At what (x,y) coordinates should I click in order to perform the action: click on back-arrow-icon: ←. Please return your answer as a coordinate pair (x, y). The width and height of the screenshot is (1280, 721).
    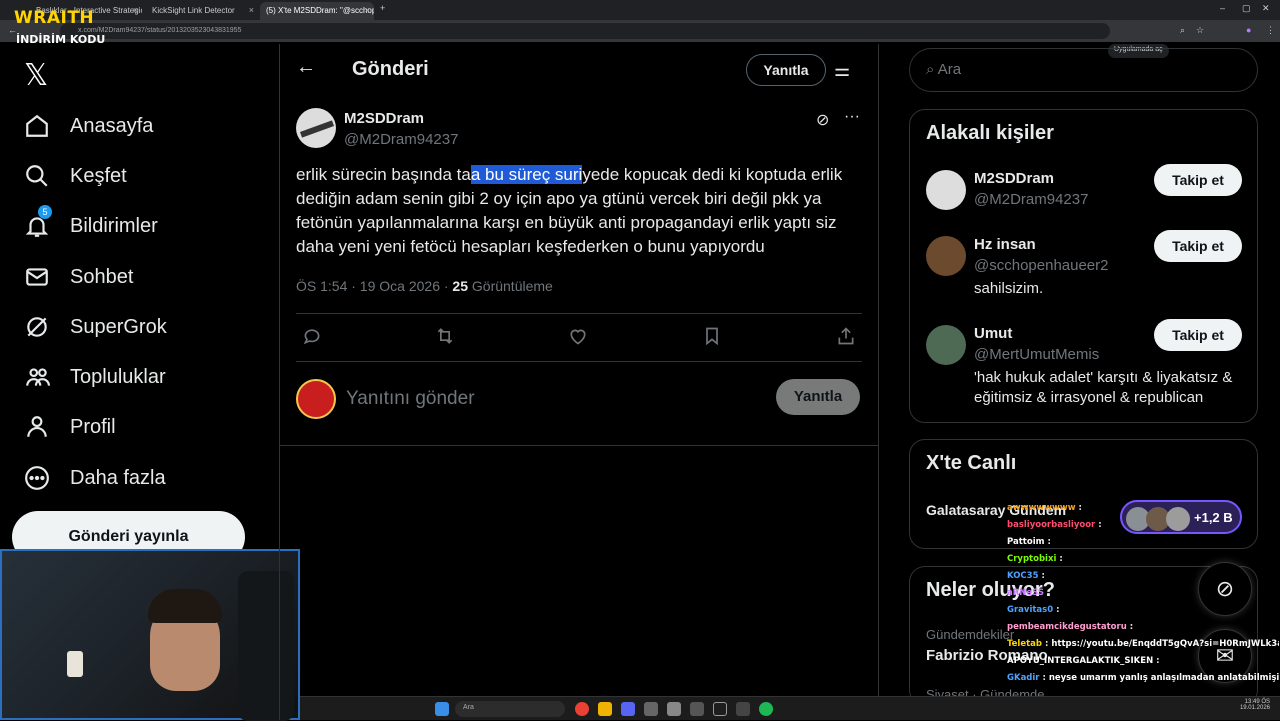
    Looking at the image, I should click on (306, 67).